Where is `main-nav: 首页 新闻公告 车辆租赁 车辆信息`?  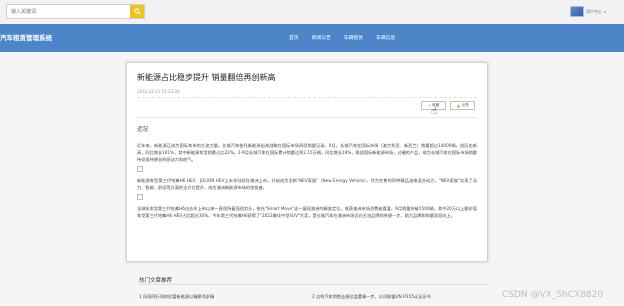 main-nav: 首页 新闻公告 车辆租赁 车辆信息 is located at coordinates (342, 37).